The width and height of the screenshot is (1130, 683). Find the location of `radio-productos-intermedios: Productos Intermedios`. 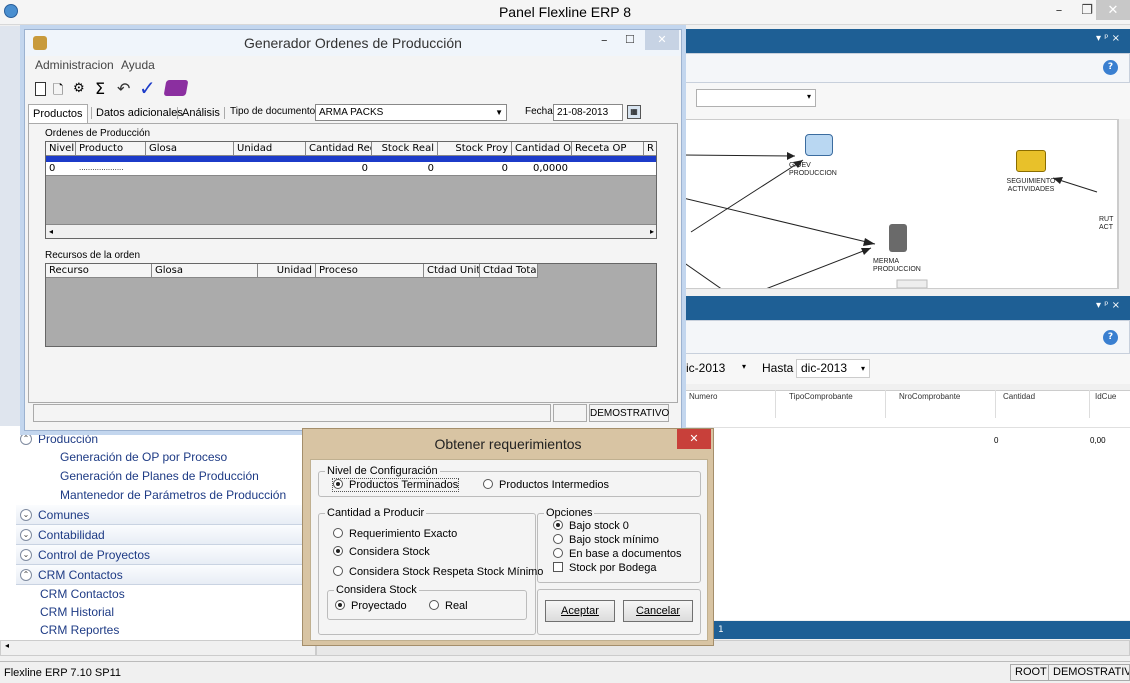

radio-productos-intermedios: Productos Intermedios is located at coordinates (546, 485).